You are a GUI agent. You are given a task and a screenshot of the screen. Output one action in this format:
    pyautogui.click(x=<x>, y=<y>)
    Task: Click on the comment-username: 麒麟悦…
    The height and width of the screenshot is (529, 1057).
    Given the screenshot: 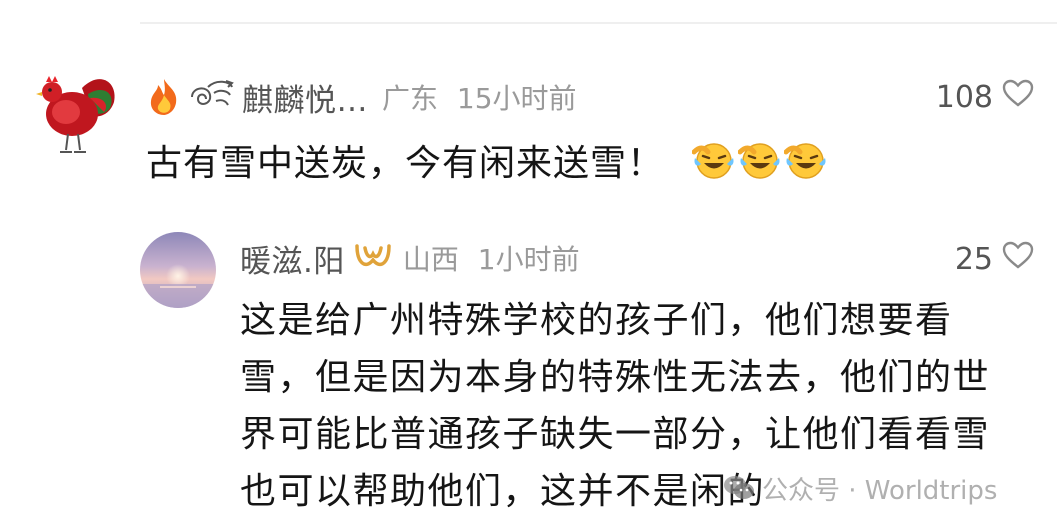 What is the action you would take?
    pyautogui.click(x=305, y=97)
    